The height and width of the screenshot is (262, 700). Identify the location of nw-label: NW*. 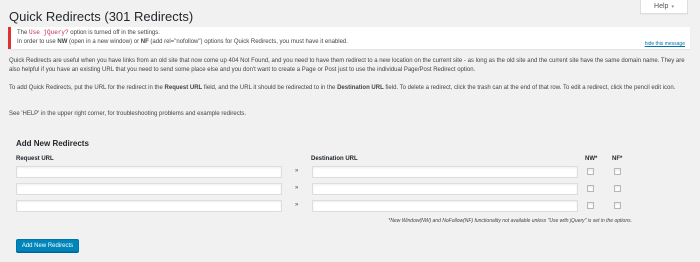
(591, 159).